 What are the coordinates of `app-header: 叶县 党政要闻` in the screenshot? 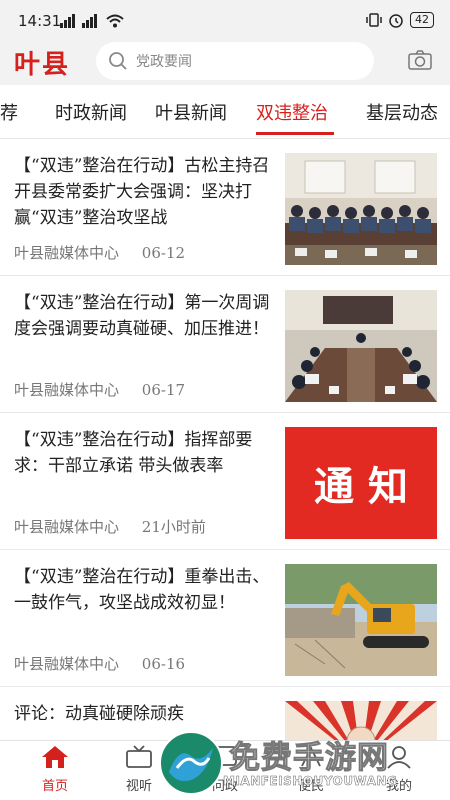 It's located at (225, 62).